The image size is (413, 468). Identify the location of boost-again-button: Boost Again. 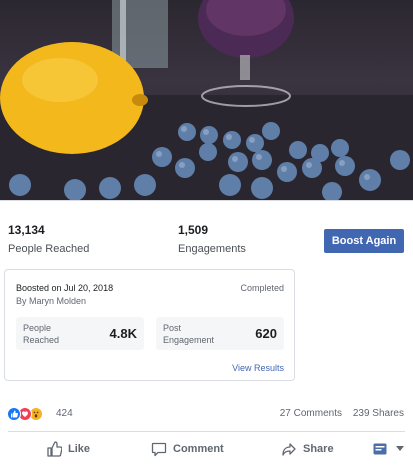
(364, 241).